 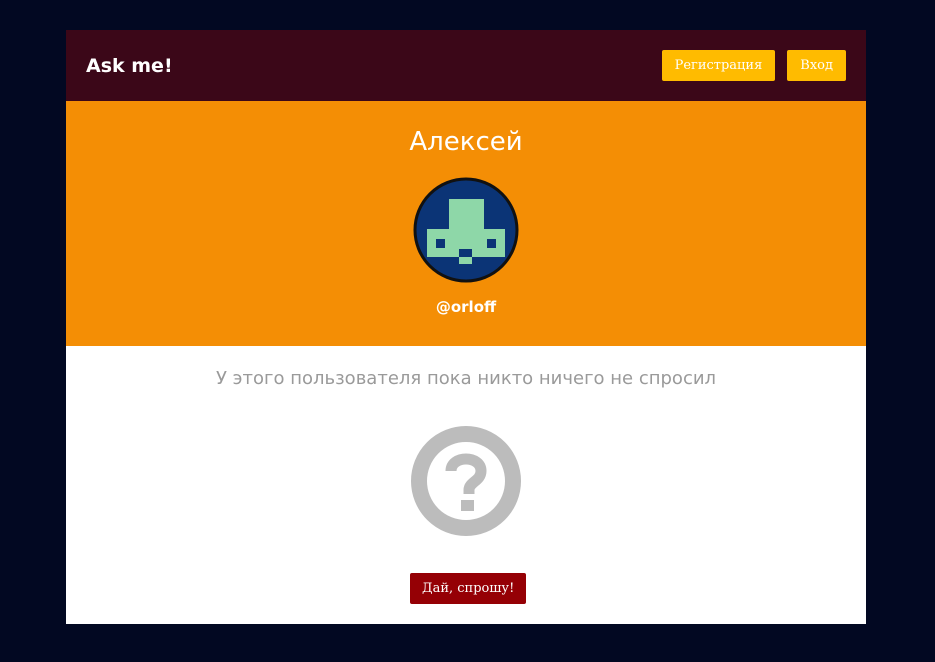 I want to click on ask-question-button: Дай, спрошу!, so click(x=468, y=588).